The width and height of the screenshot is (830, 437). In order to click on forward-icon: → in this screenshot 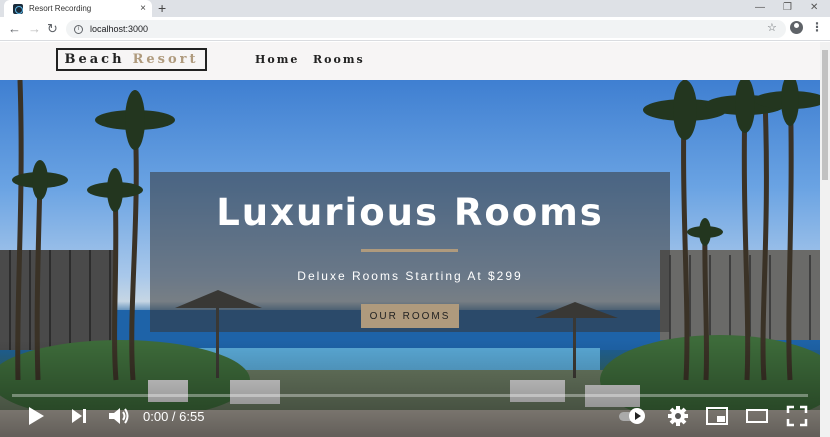, I will do `click(34, 29)`.